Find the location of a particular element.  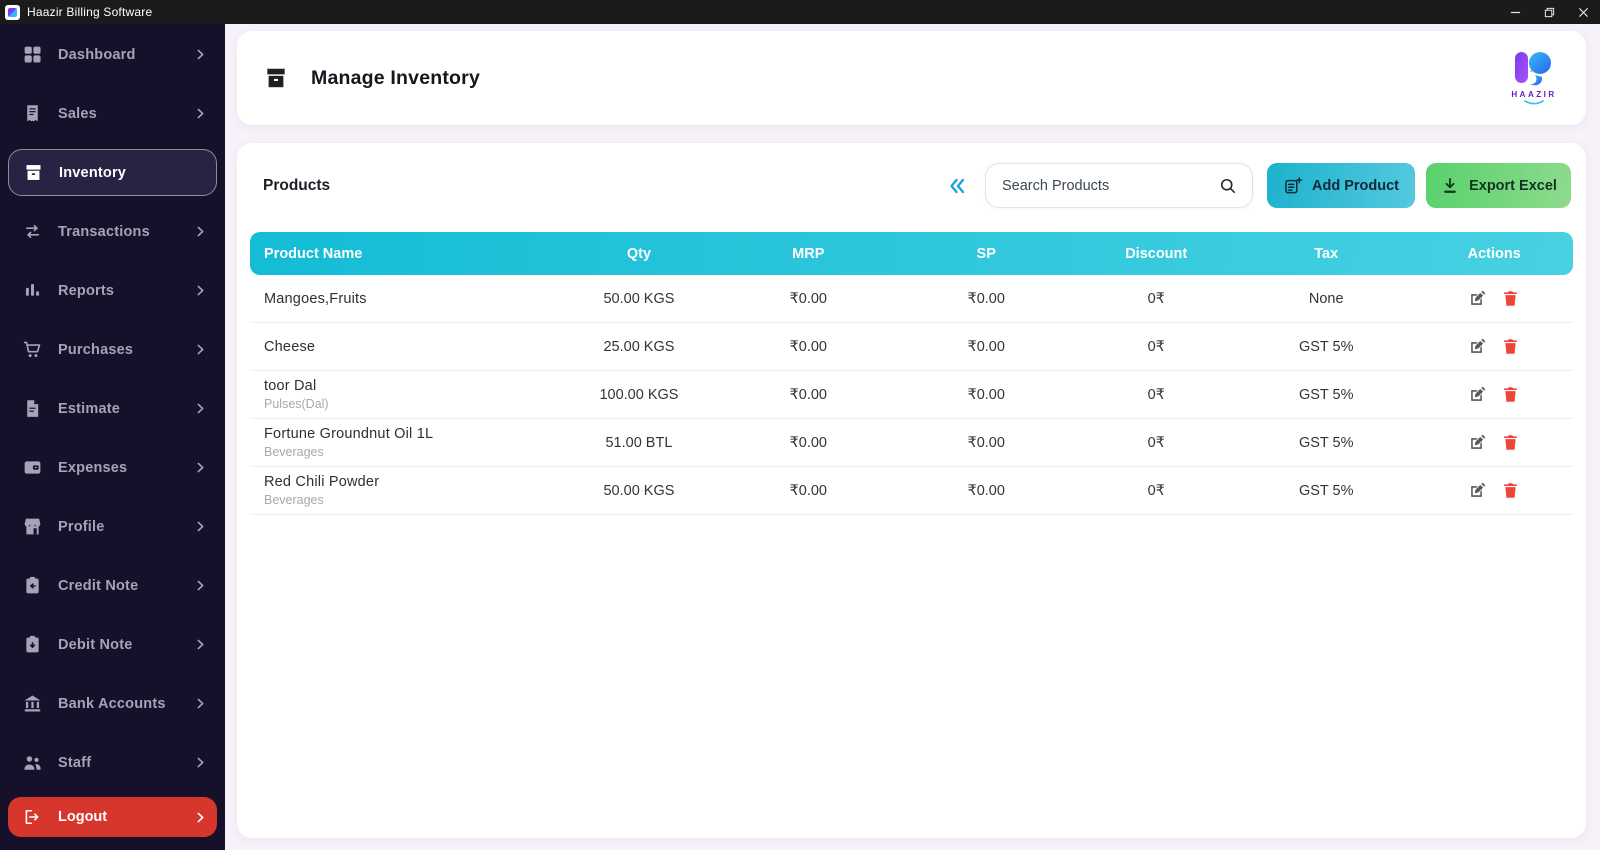

logout-icon is located at coordinates (32, 817).